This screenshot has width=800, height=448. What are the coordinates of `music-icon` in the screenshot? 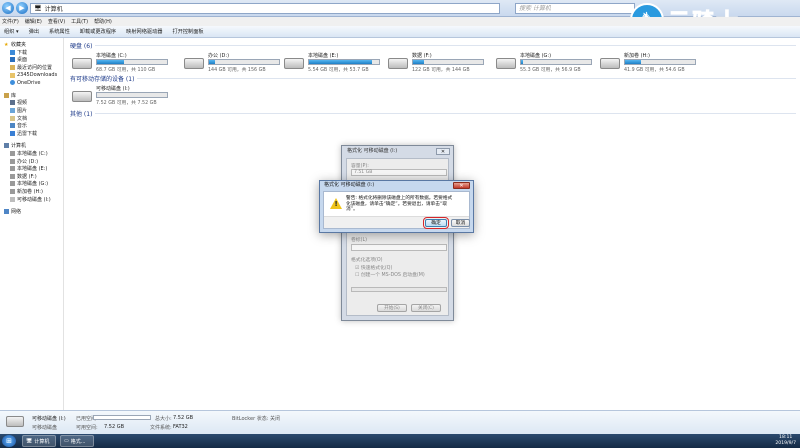 It's located at (12, 126).